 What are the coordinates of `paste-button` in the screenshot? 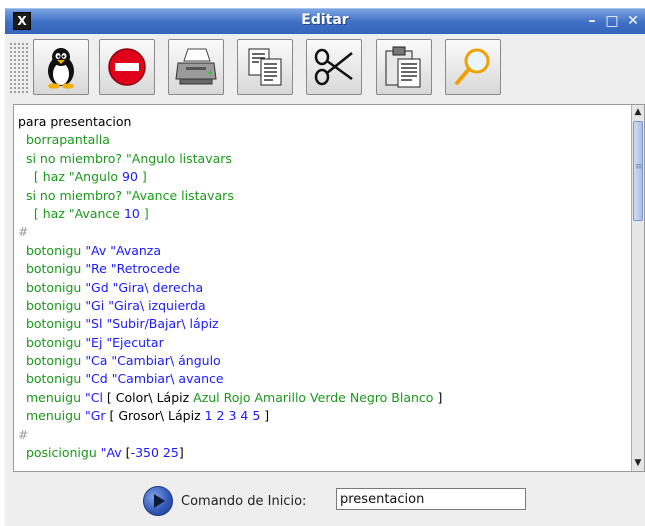 It's located at (404, 67).